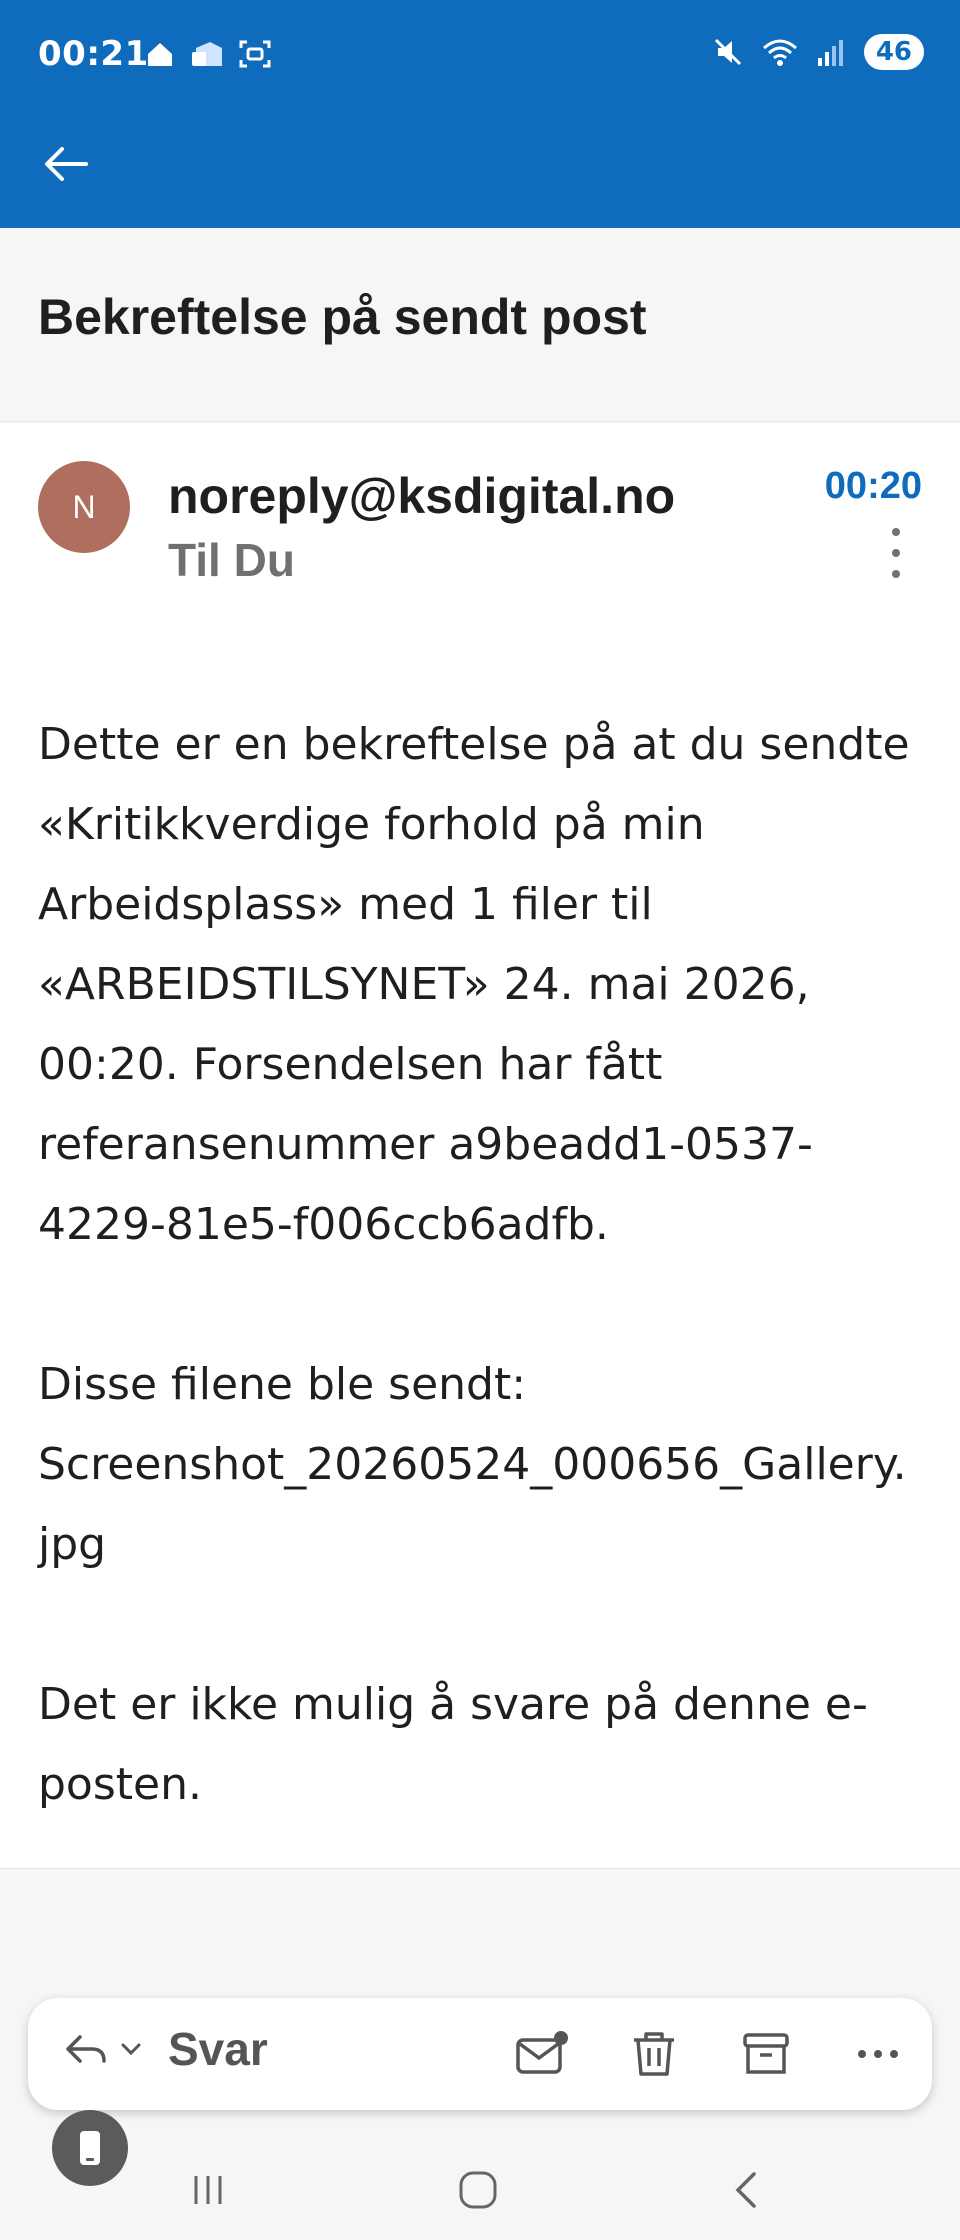 Image resolution: width=960 pixels, height=2240 pixels. I want to click on notification-icons, so click(208, 54).